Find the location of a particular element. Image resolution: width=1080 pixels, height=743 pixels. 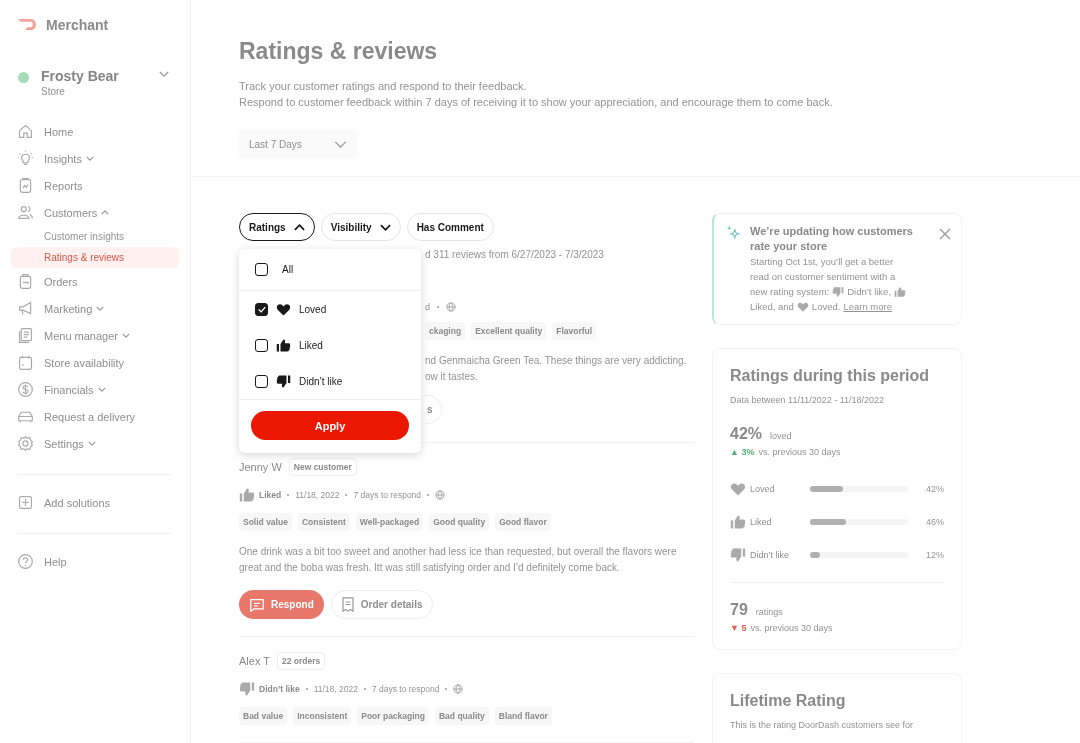

rating-label: Loved is located at coordinates (763, 489).